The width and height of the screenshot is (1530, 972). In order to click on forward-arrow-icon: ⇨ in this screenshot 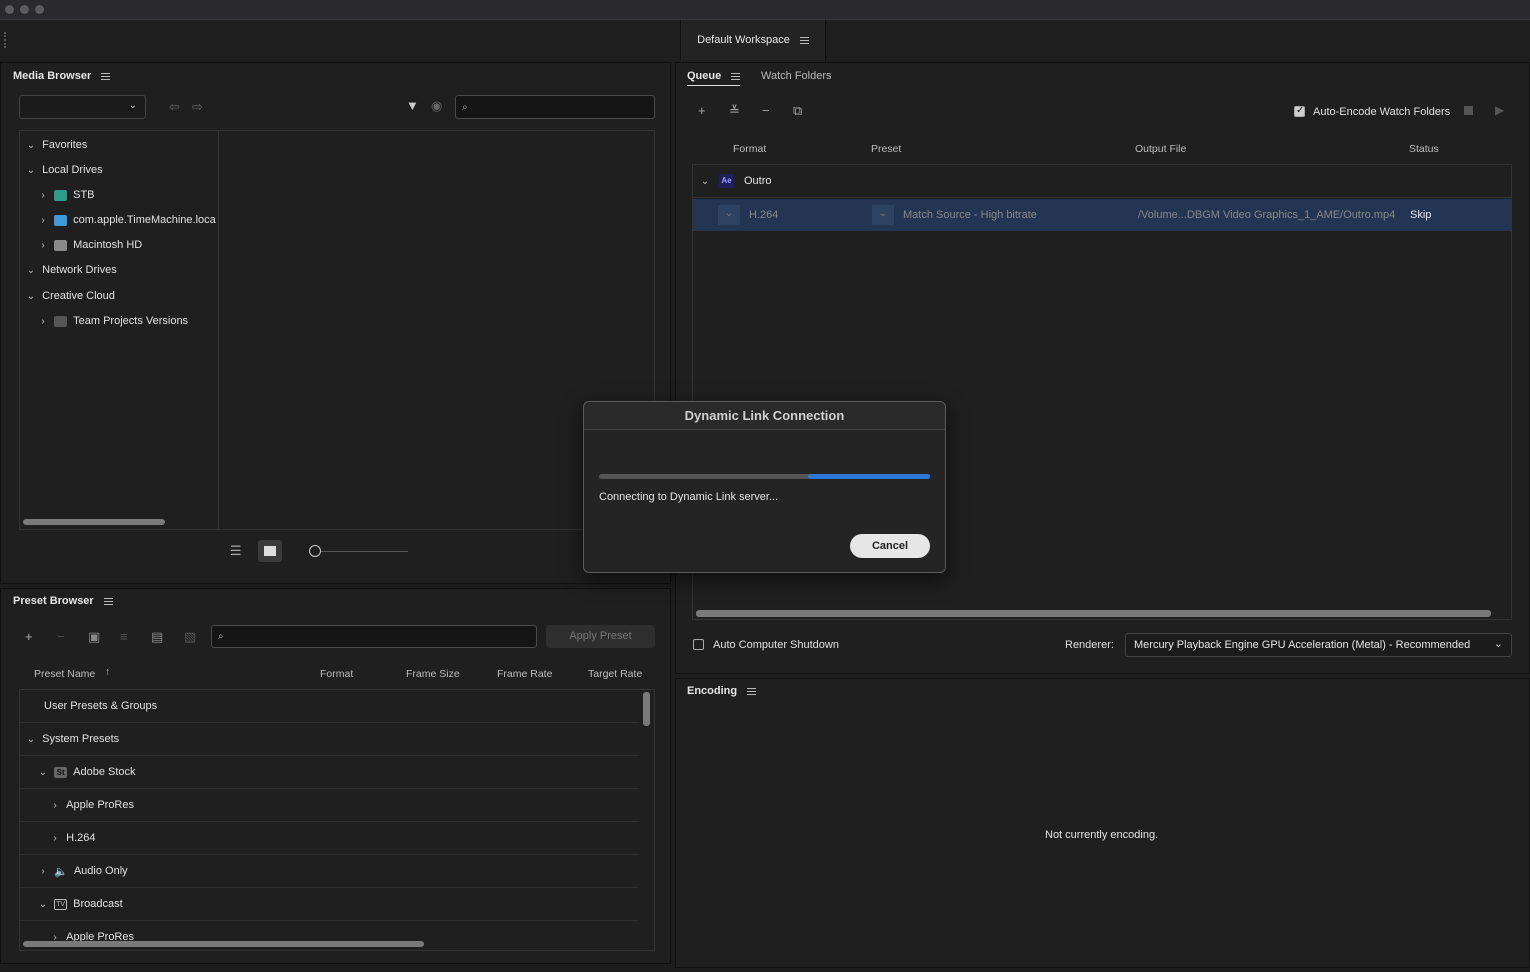, I will do `click(197, 107)`.